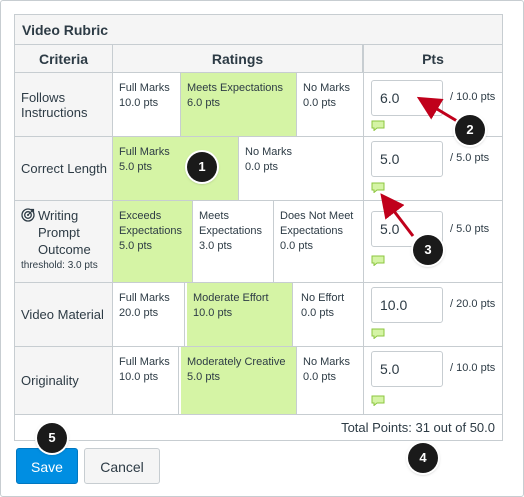  I want to click on rating-meets-expectations: Meets Expectations 3.0 pts, so click(233, 241).